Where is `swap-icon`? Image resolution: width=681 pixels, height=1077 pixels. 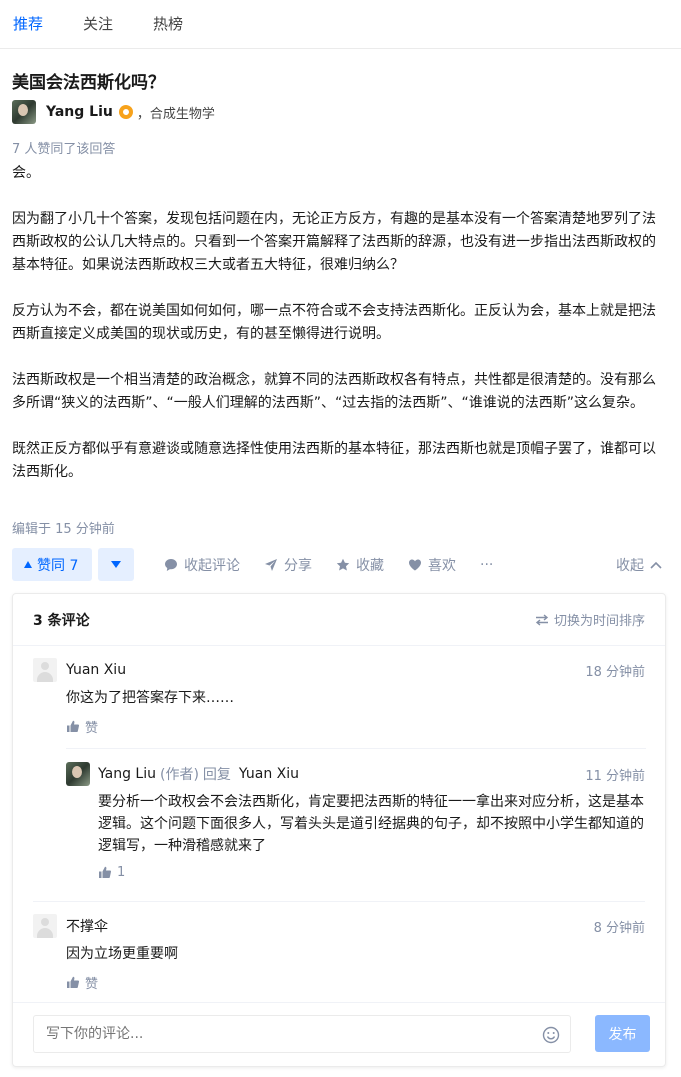 swap-icon is located at coordinates (542, 619).